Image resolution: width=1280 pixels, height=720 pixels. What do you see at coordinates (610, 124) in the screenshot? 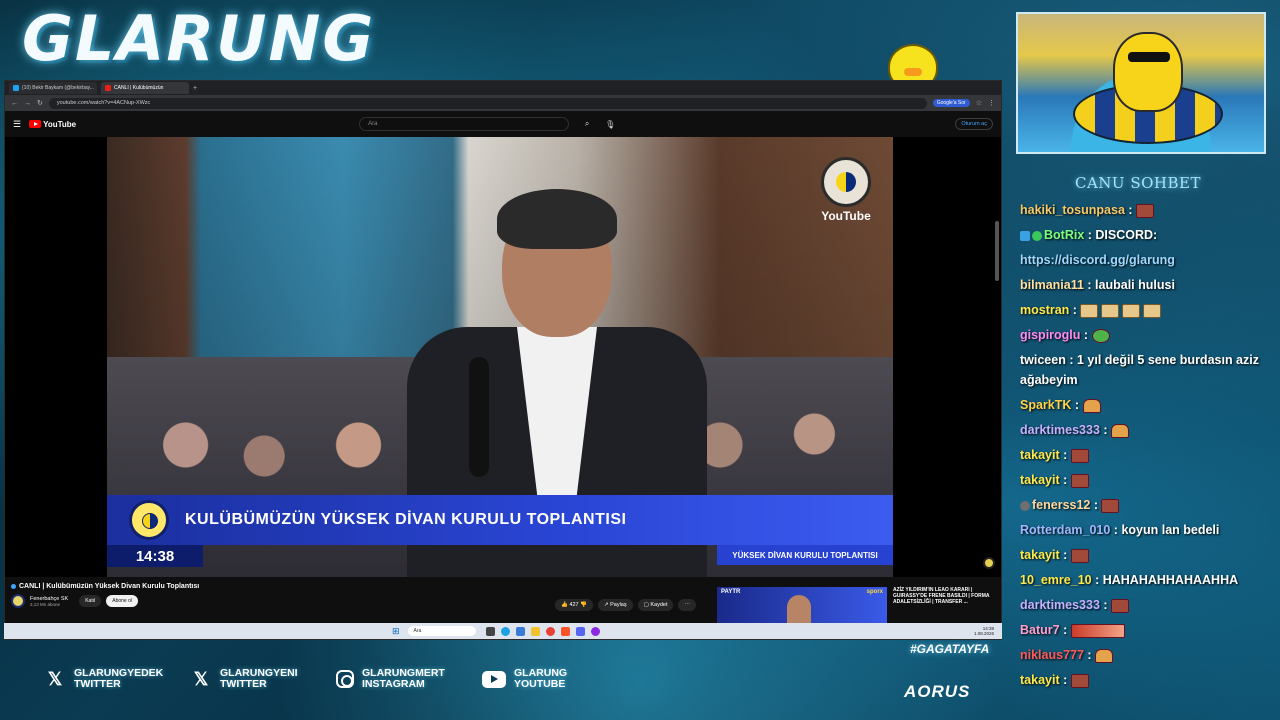
I see `microphone-icon: 🎙` at bounding box center [610, 124].